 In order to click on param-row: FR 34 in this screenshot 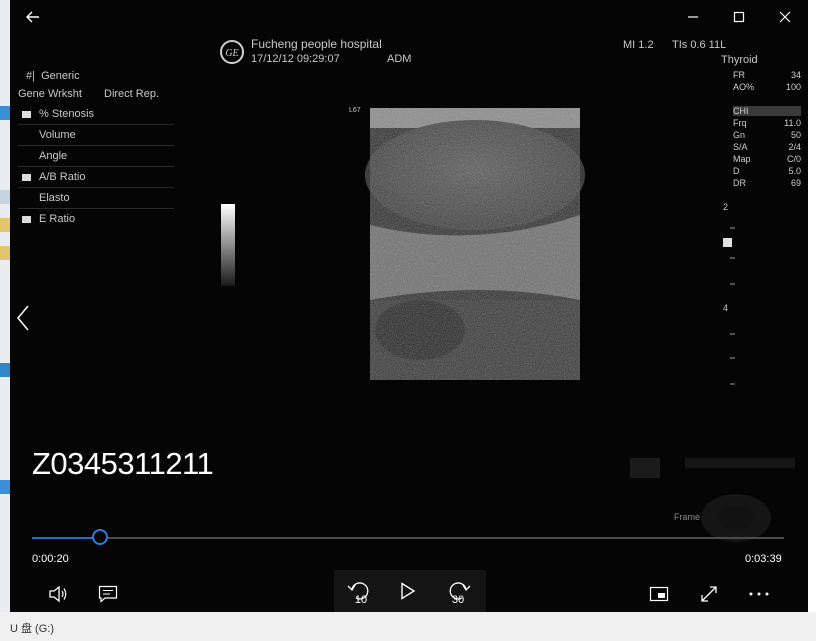, I will do `click(767, 75)`.